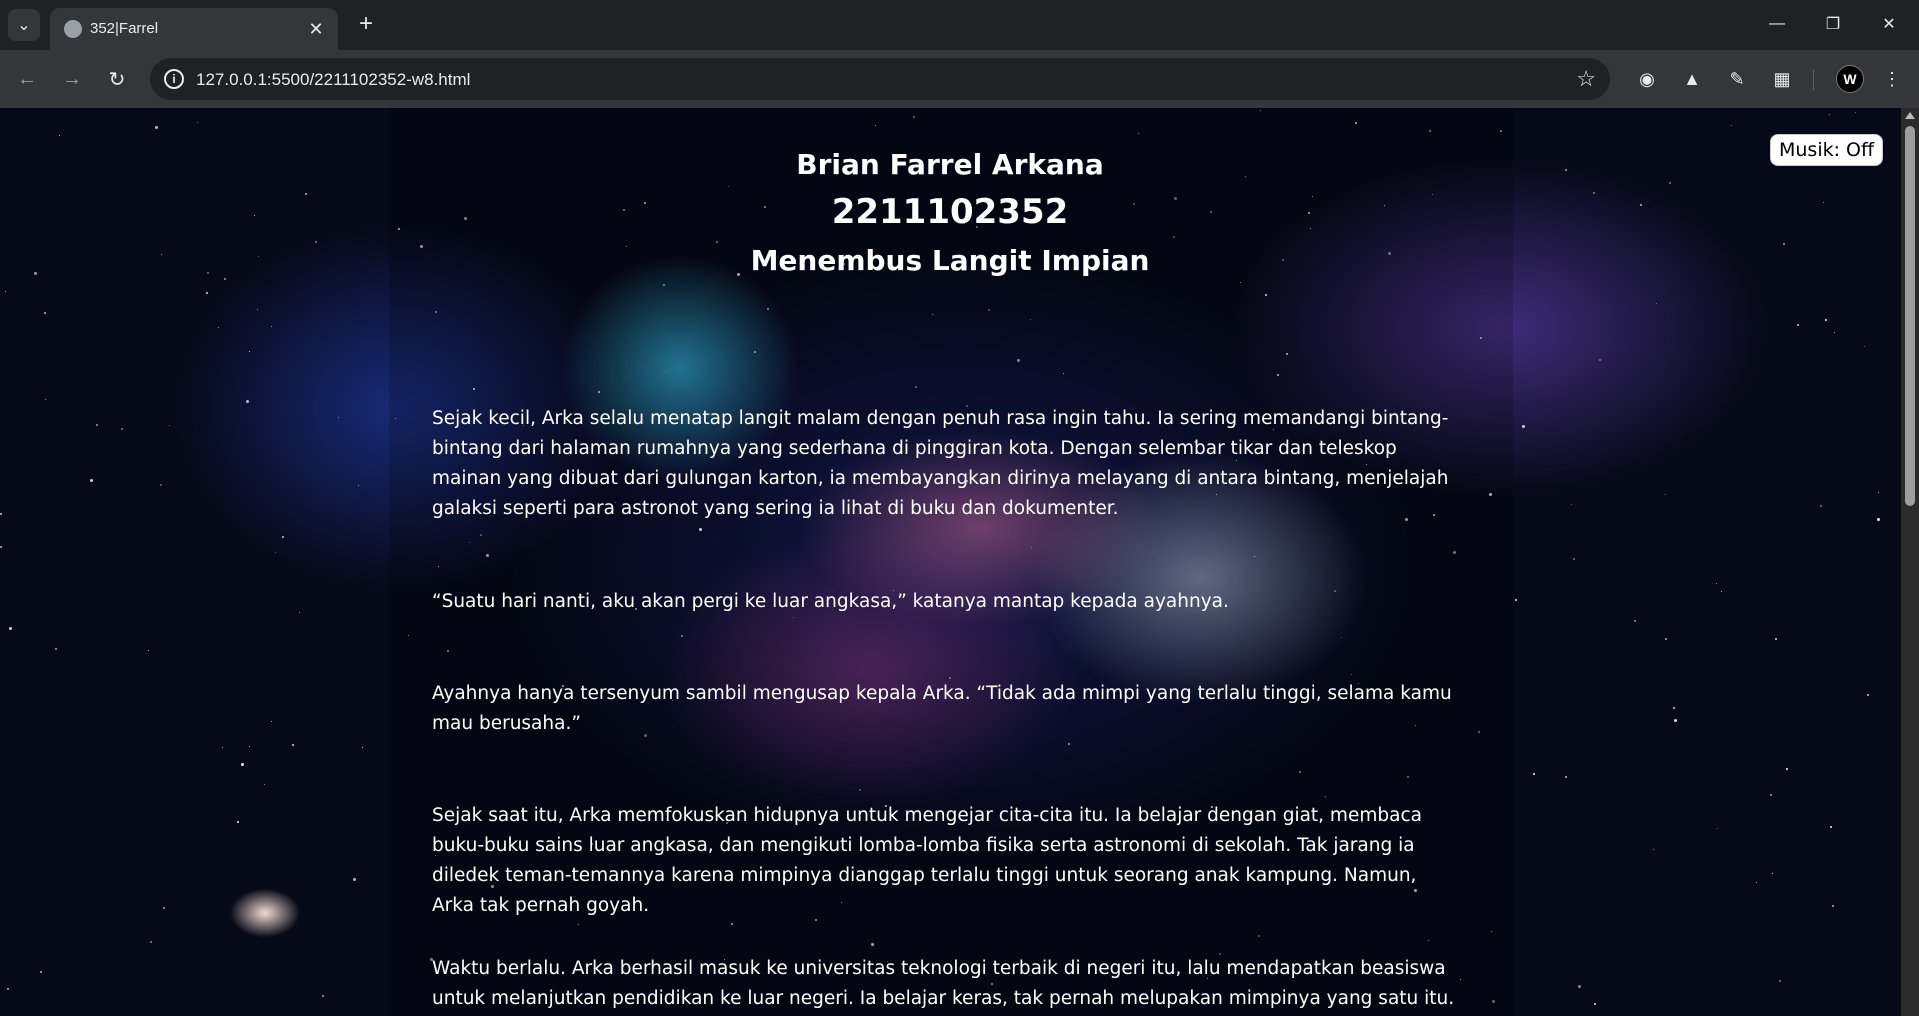  Describe the element at coordinates (366, 24) in the screenshot. I see `new-tab-button: +` at that location.